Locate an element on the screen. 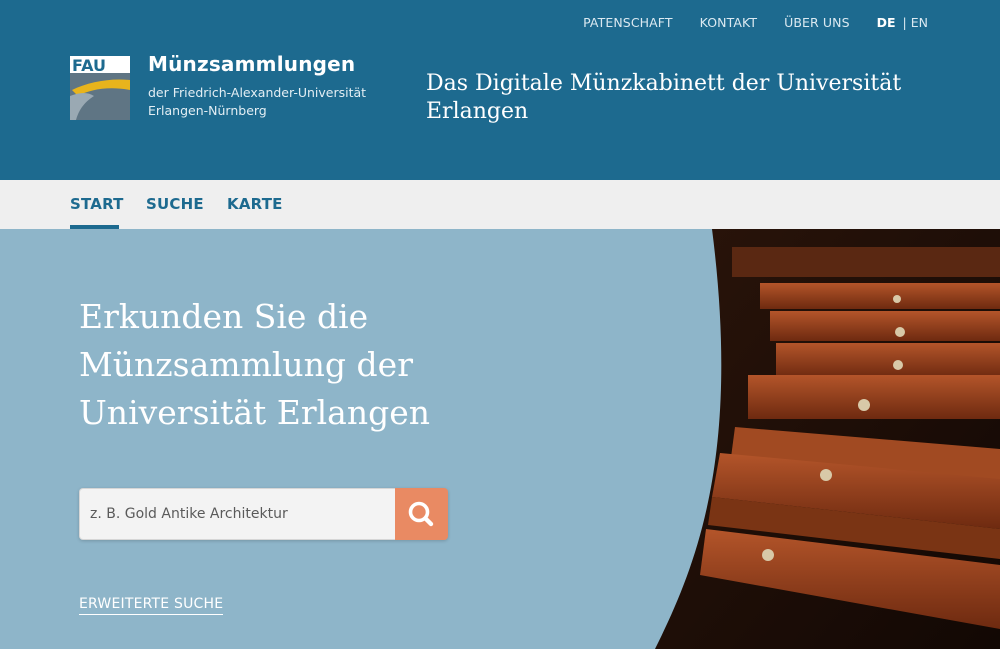 The height and width of the screenshot is (649, 1000). fau-logo: FAU is located at coordinates (100, 88).